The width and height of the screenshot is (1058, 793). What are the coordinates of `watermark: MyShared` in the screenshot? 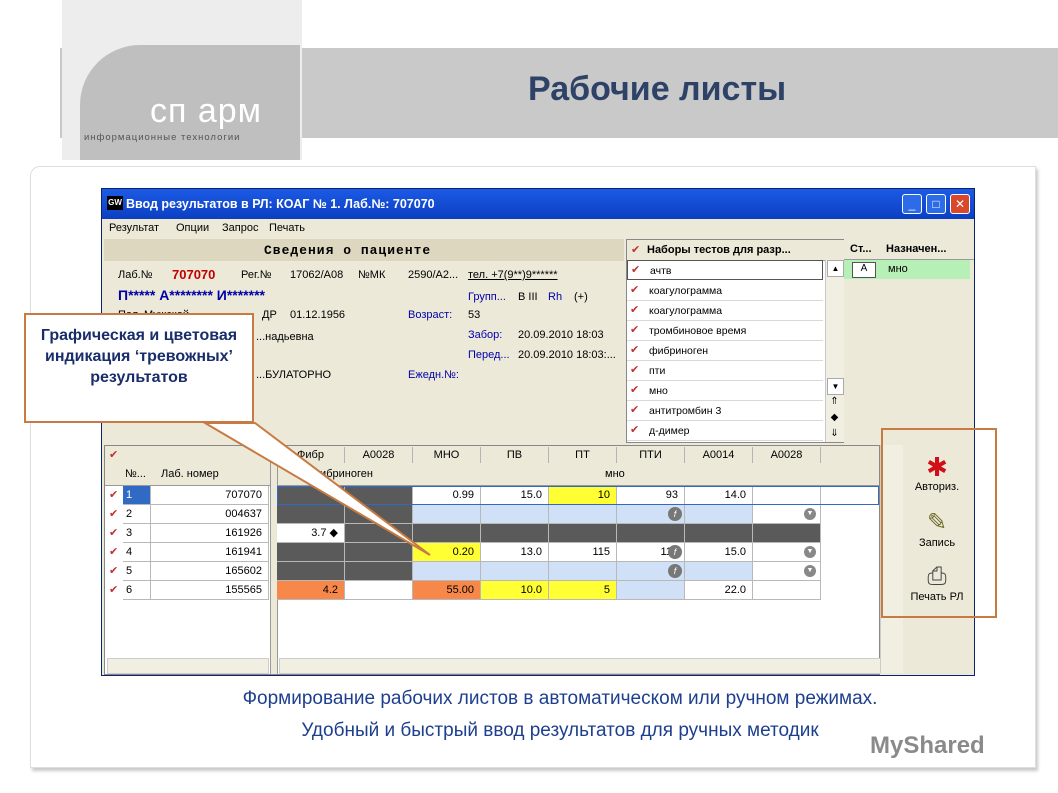 It's located at (927, 745).